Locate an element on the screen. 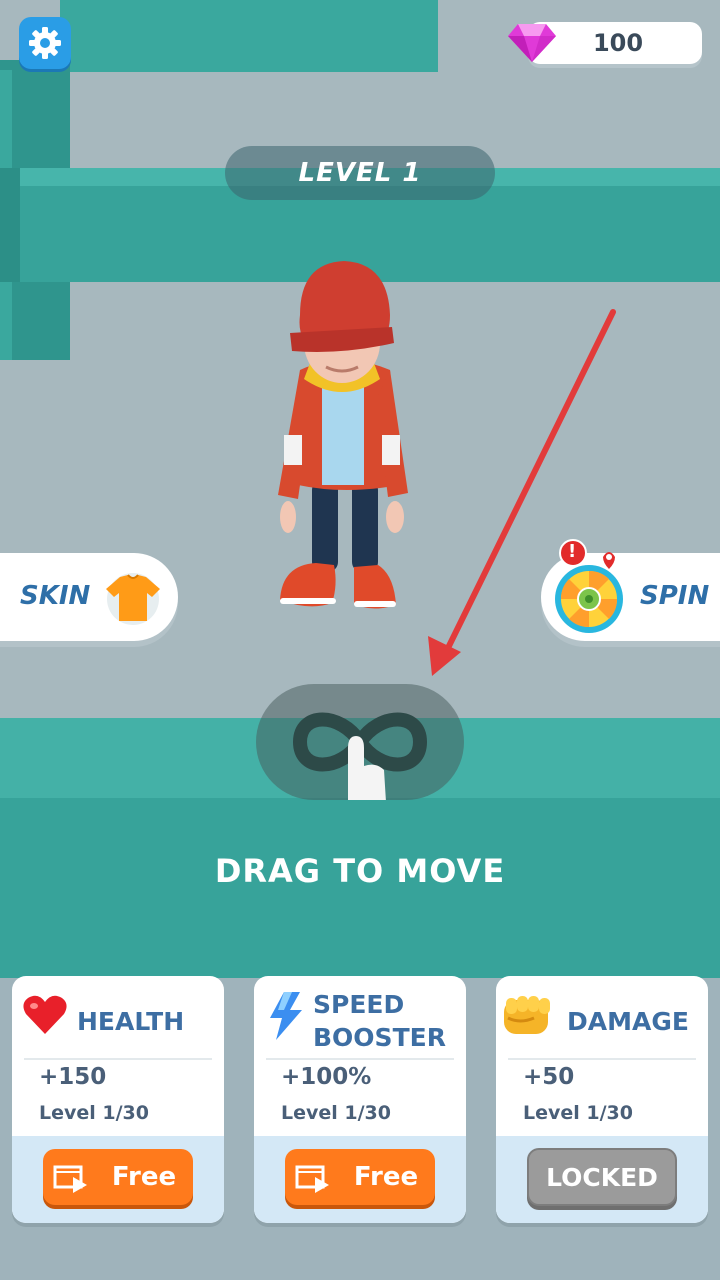 This screenshot has width=720, height=1280. health-value: +150 is located at coordinates (73, 1077).